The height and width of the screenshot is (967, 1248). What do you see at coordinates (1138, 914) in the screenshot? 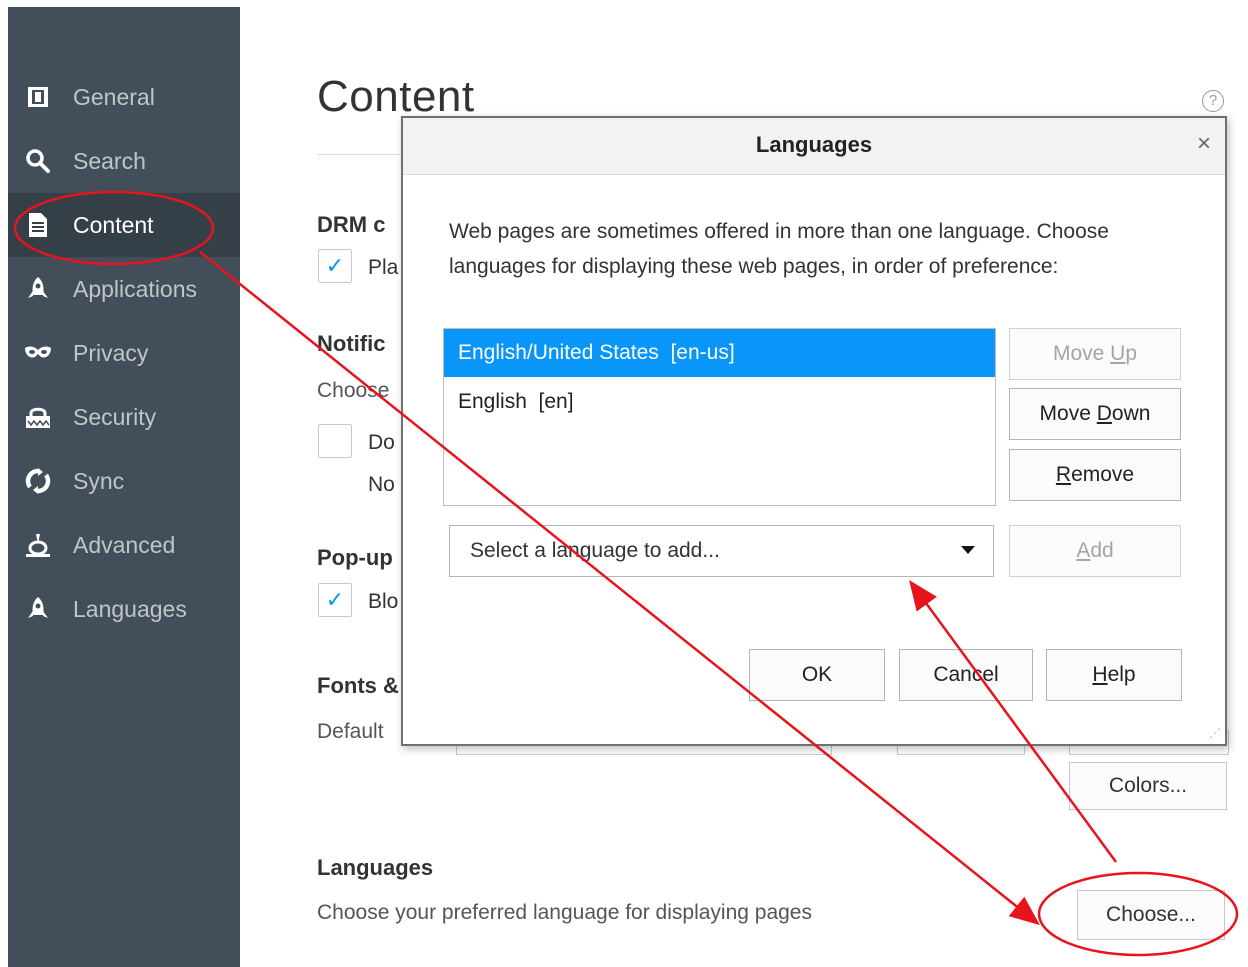
I see `choose-highlight-ellipse` at bounding box center [1138, 914].